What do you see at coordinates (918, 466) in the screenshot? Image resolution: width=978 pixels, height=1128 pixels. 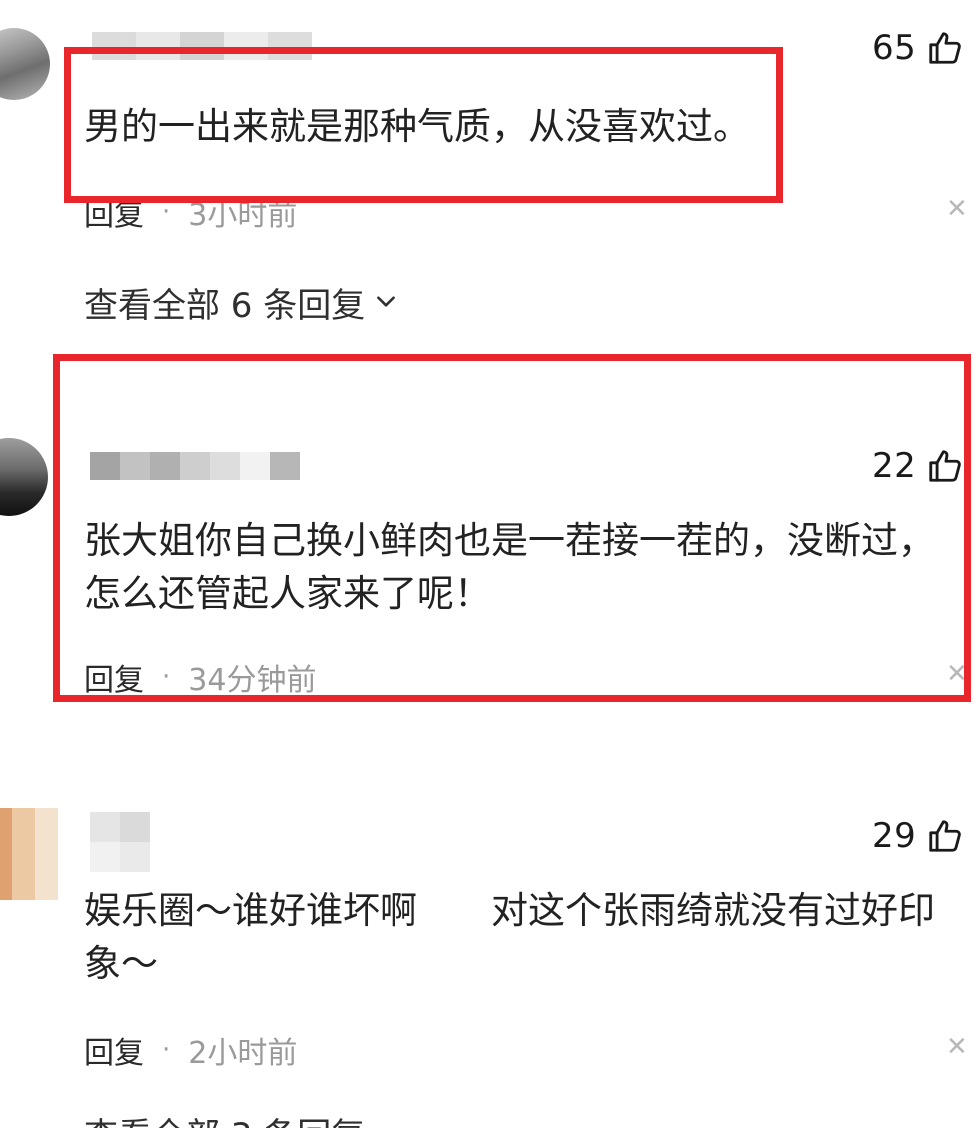 I see `like-button: 22` at bounding box center [918, 466].